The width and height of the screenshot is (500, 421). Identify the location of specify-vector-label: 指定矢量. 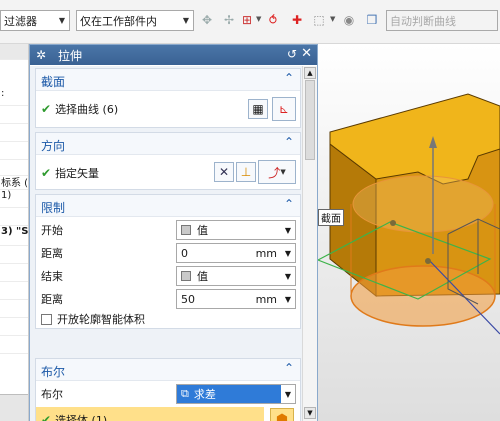
(77, 173).